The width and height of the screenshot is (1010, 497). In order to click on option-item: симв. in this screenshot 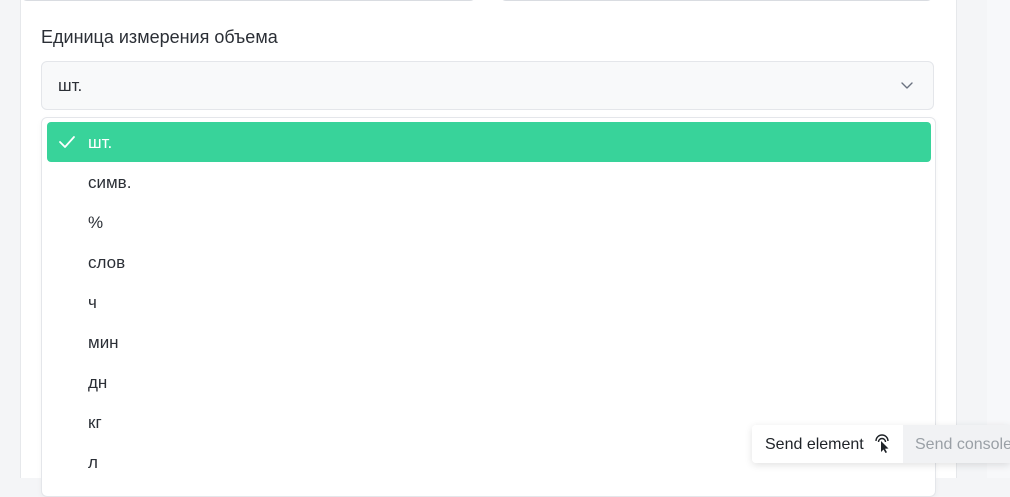, I will do `click(489, 182)`.